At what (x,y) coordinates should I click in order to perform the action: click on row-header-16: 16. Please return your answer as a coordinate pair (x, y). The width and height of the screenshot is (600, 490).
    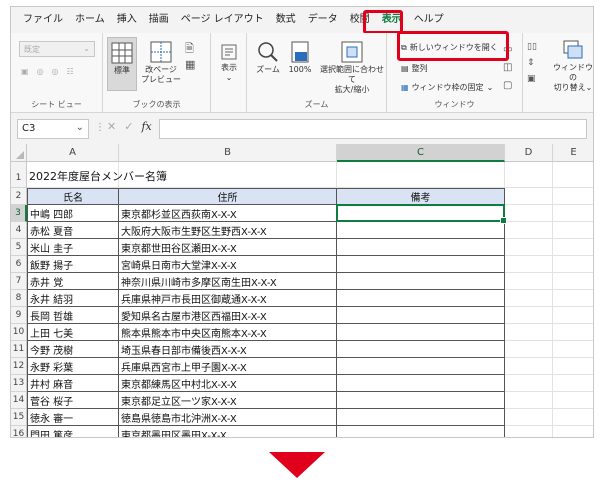
    Looking at the image, I should click on (19, 431).